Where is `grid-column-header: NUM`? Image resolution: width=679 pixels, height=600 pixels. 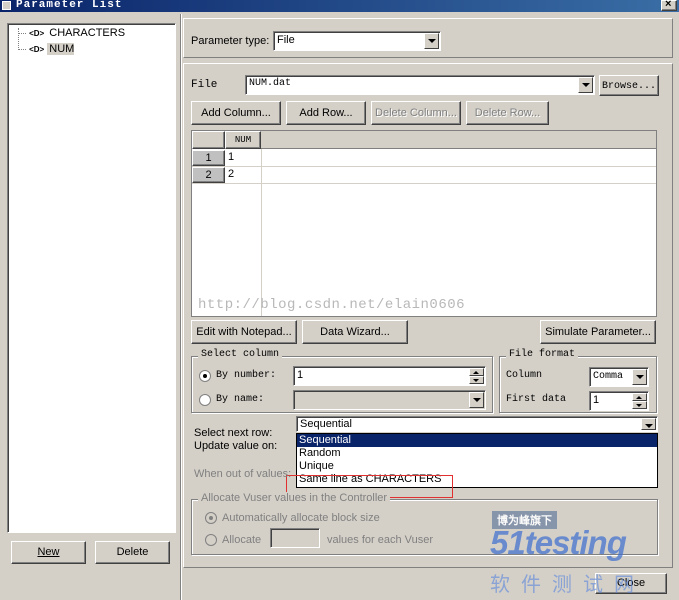
grid-column-header: NUM is located at coordinates (243, 140).